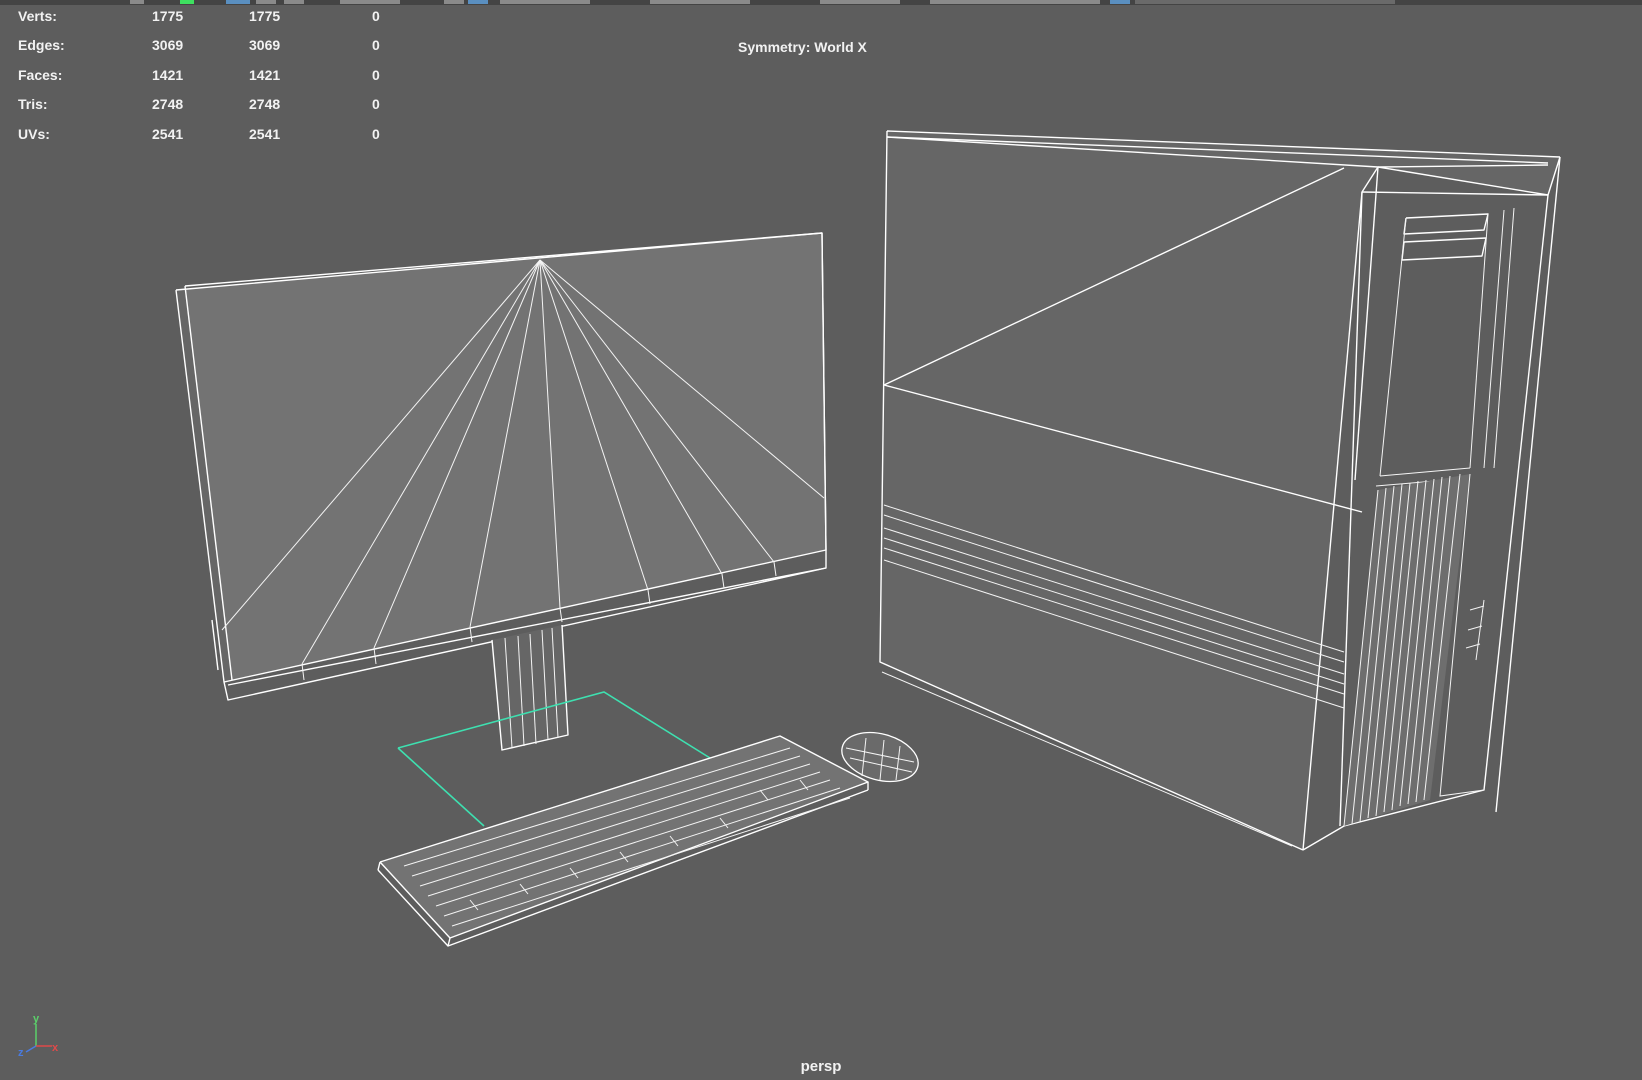 This screenshot has width=1642, height=1080. I want to click on hud-row-verts: Verts: 1775 1775 0, so click(208, 22).